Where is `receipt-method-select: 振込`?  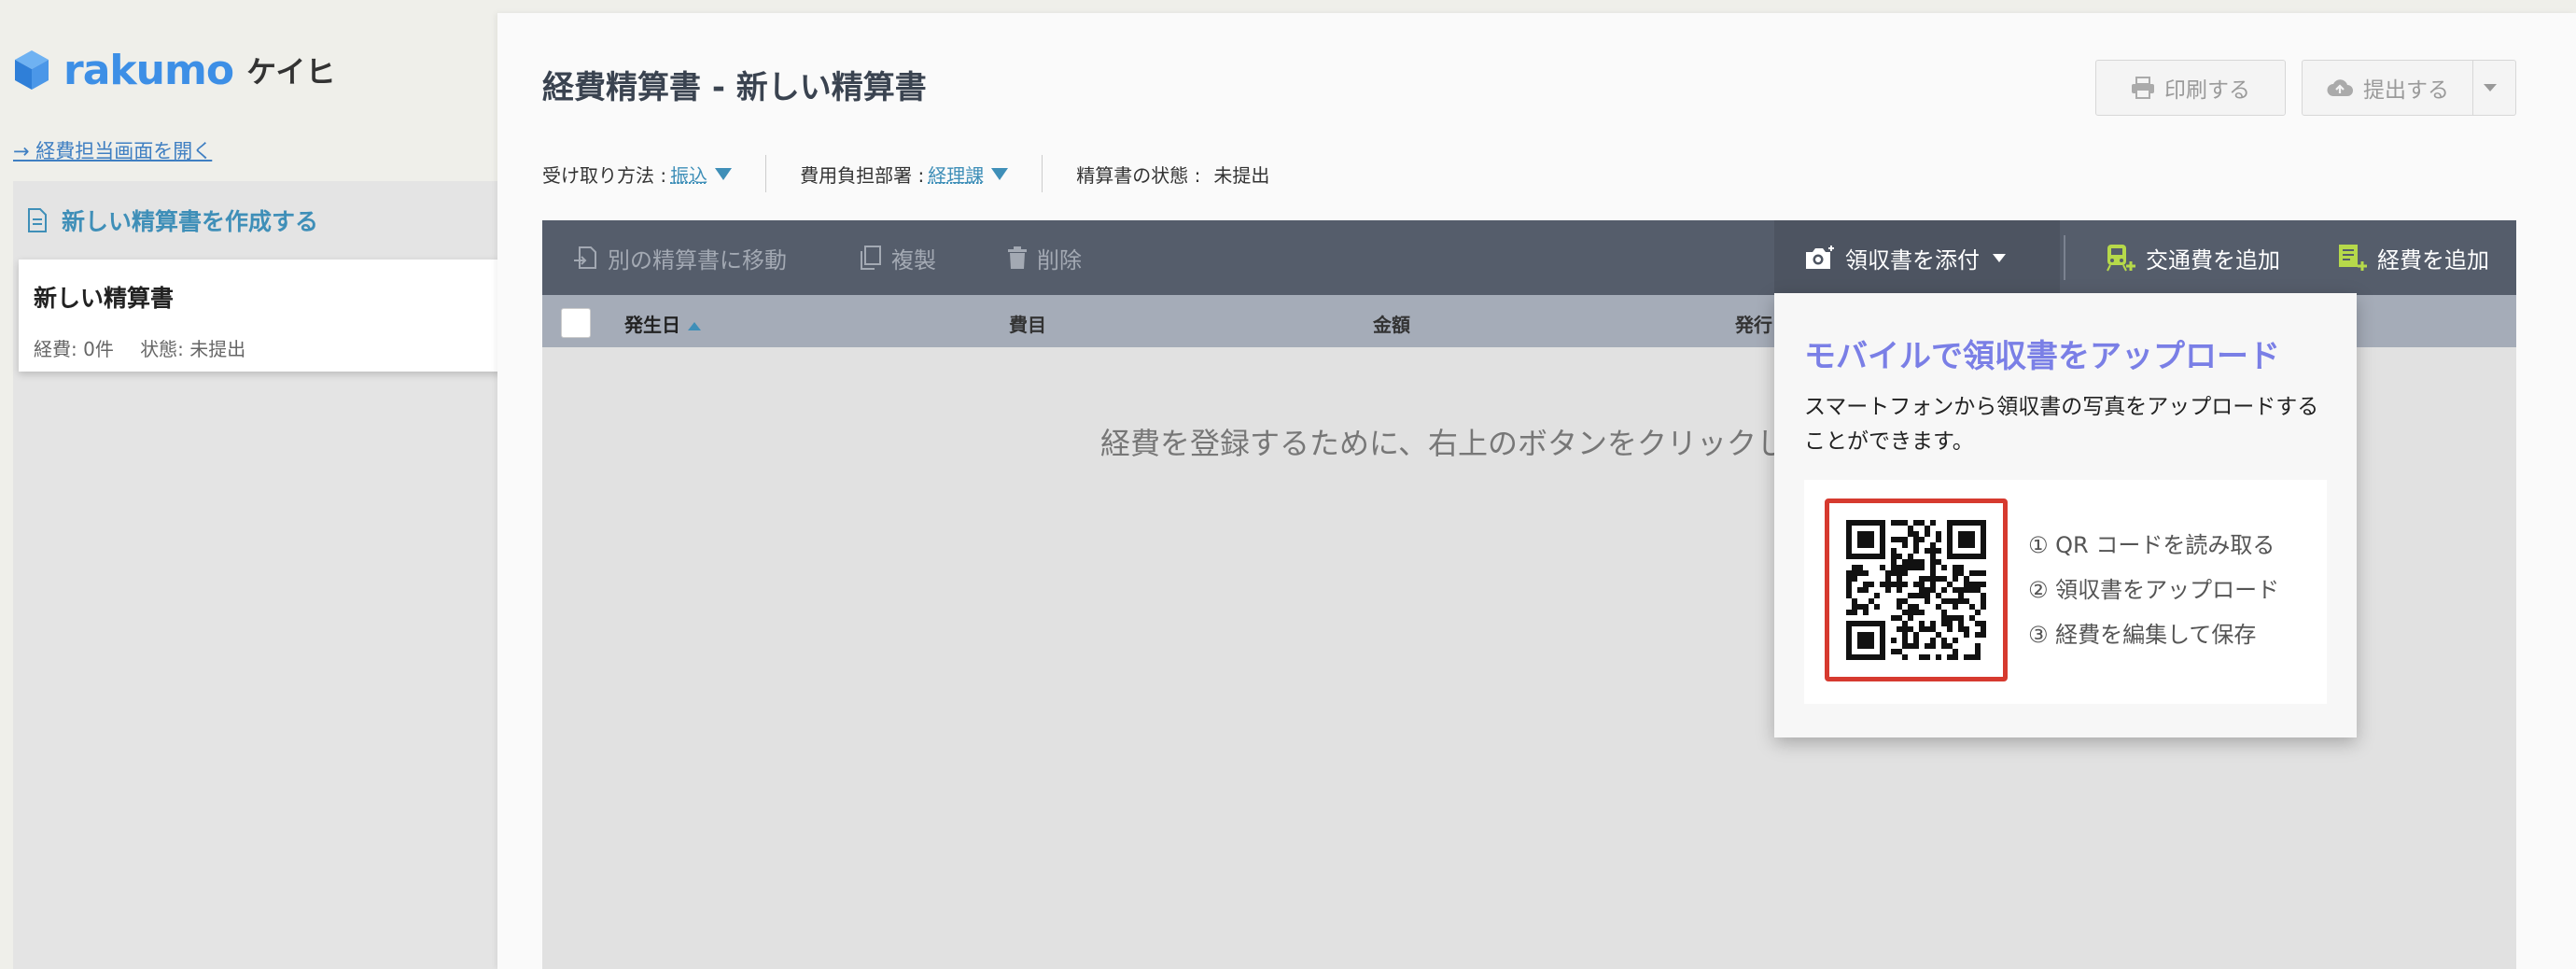 receipt-method-select: 振込 is located at coordinates (701, 174).